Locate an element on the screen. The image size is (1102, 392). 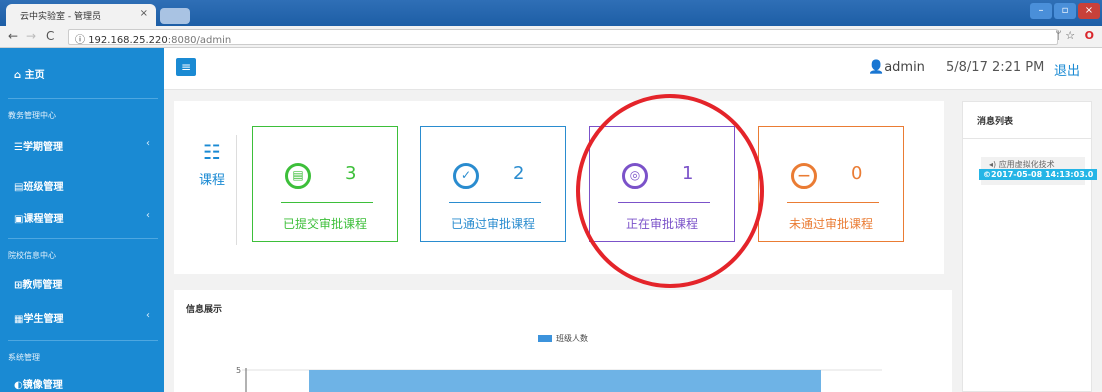
message-title: 消息列表 is located at coordinates (995, 122).